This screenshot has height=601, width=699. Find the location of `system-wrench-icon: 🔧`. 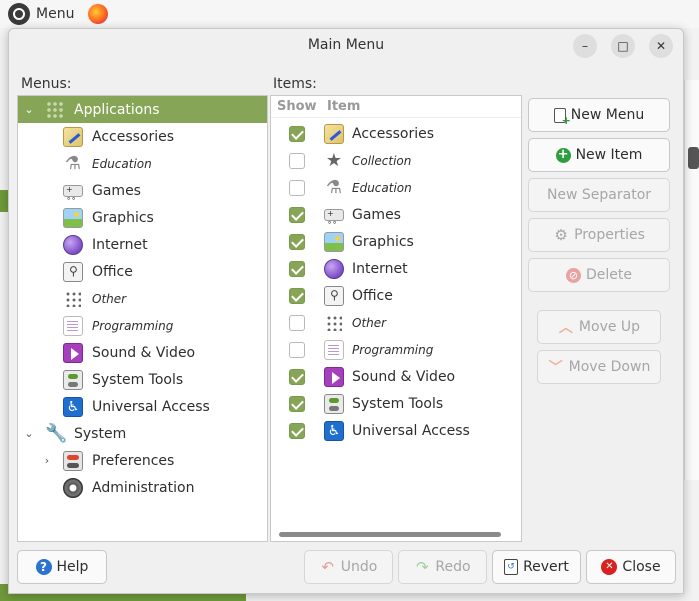

system-wrench-icon: 🔧 is located at coordinates (56, 433).